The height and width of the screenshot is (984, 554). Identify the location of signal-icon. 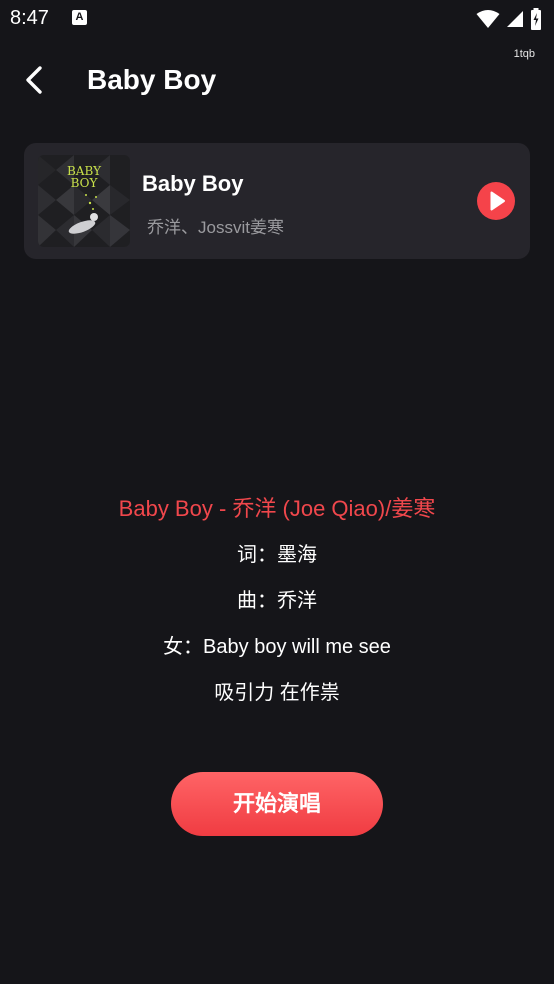
(515, 19).